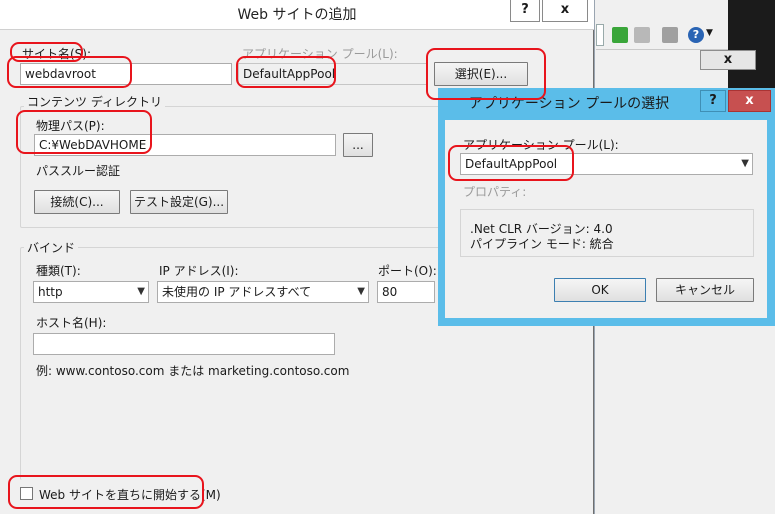 The image size is (775, 514). I want to click on ip-address-label: IP アドレス(I):, so click(199, 271).